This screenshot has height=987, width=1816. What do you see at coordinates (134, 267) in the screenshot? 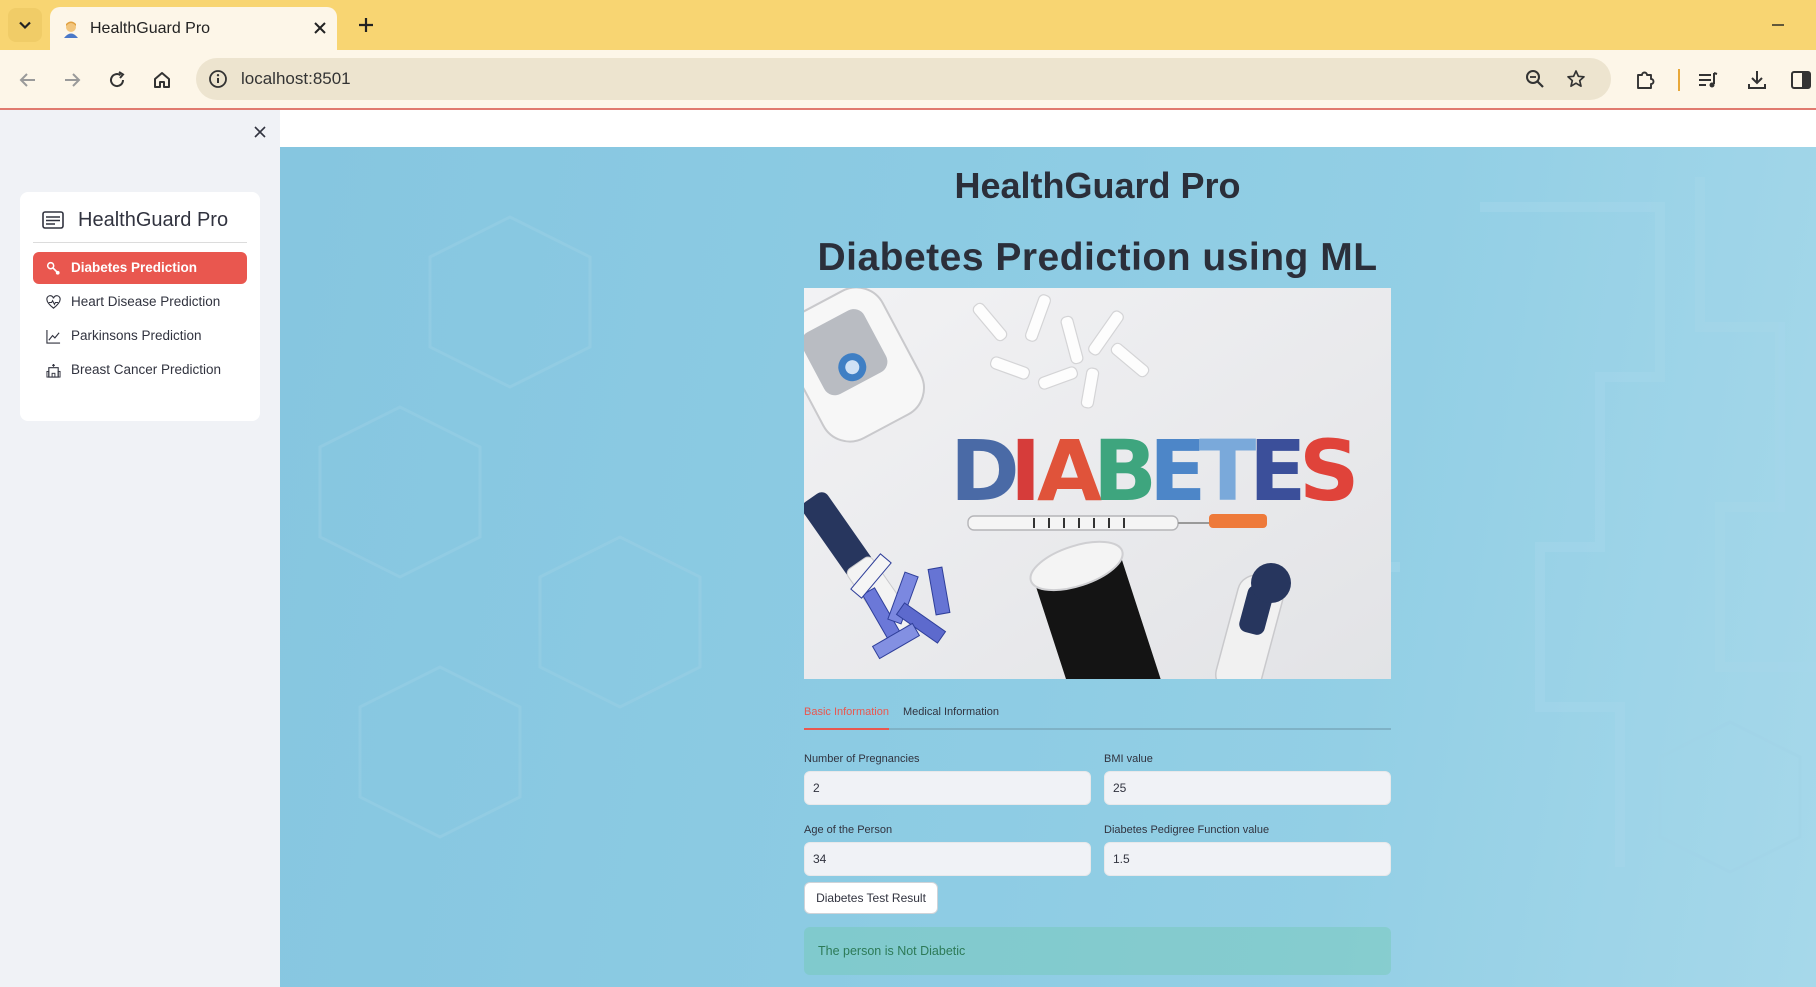
I see `sidebar-item-label: Diabetes Prediction` at bounding box center [134, 267].